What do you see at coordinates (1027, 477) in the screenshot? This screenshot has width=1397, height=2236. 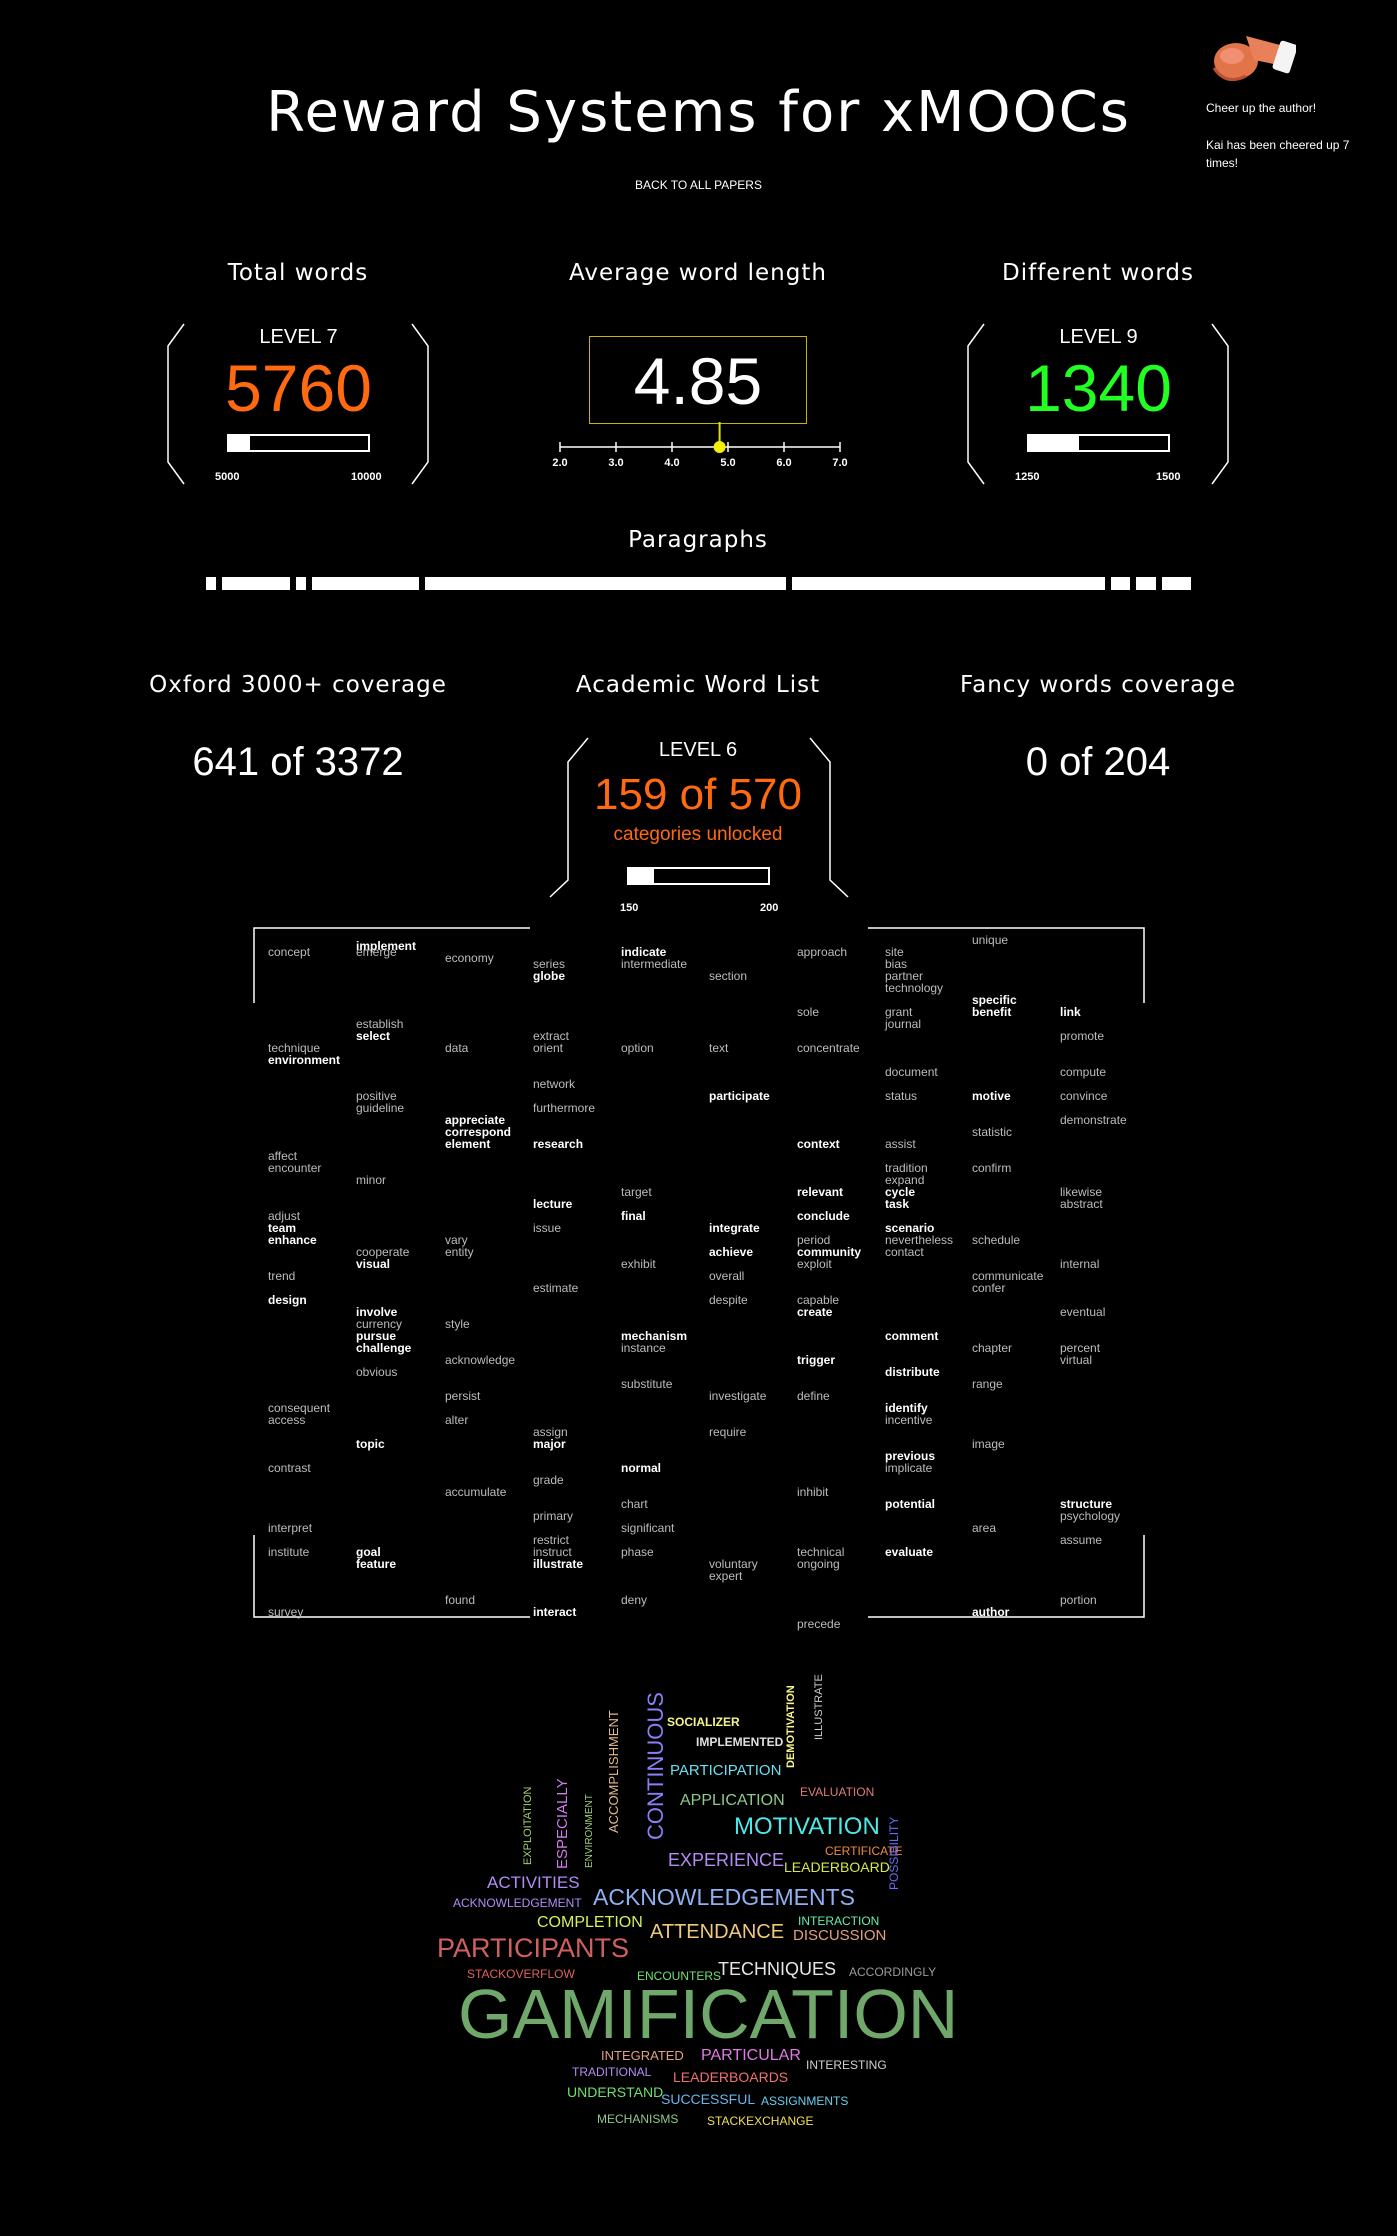 I see `different-words-min: 1250` at bounding box center [1027, 477].